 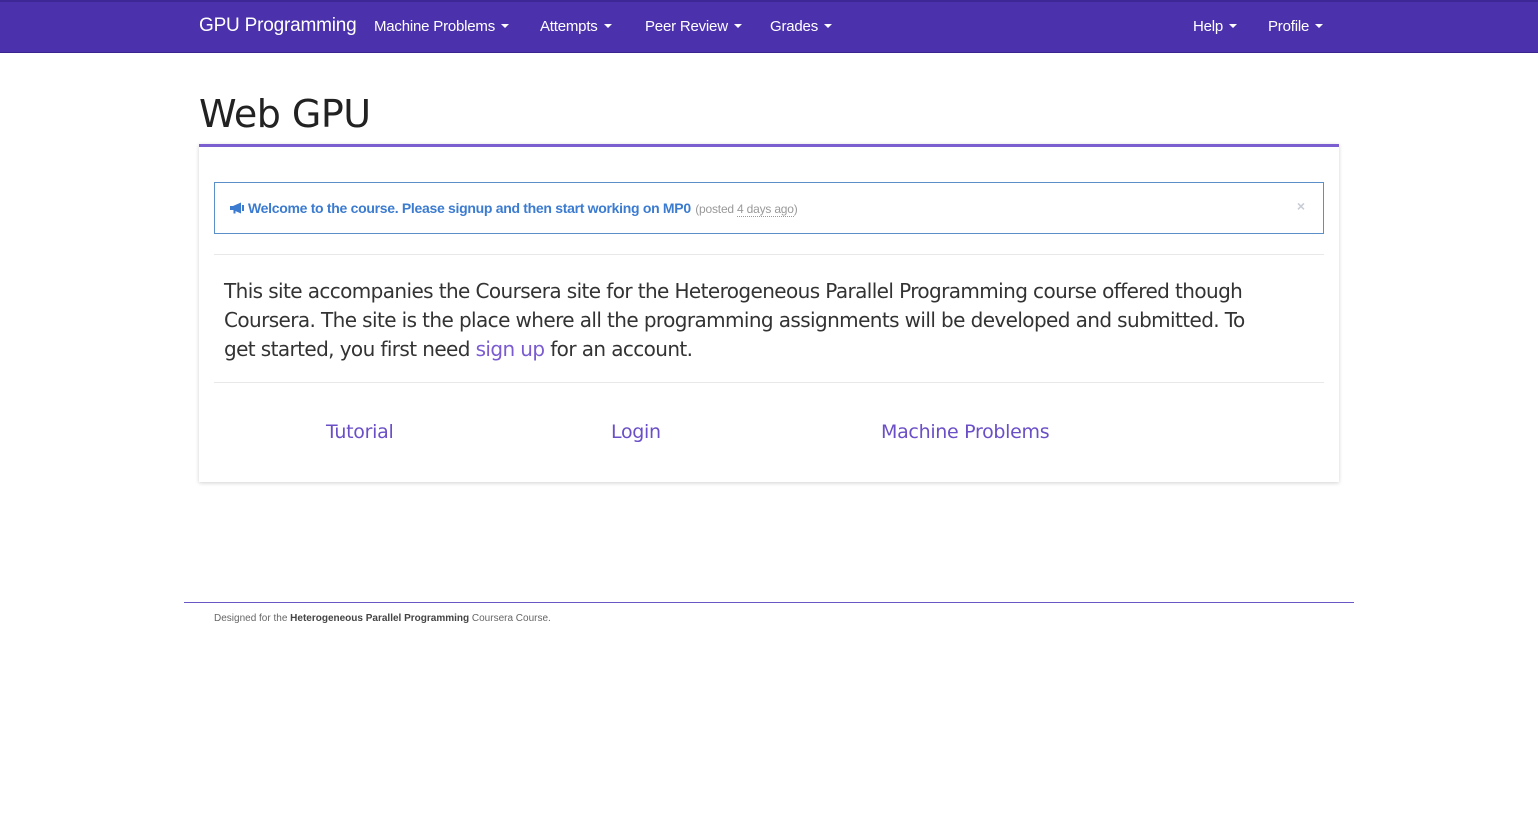 I want to click on signup-link: sign up, so click(x=510, y=349).